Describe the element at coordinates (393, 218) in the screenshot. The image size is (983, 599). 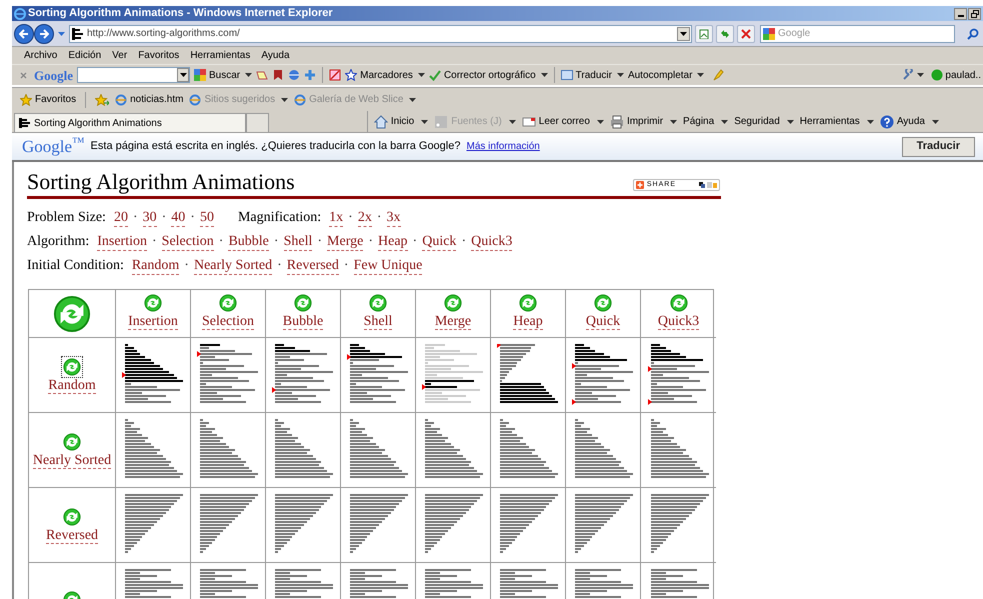
I see `option-link: 3x` at that location.